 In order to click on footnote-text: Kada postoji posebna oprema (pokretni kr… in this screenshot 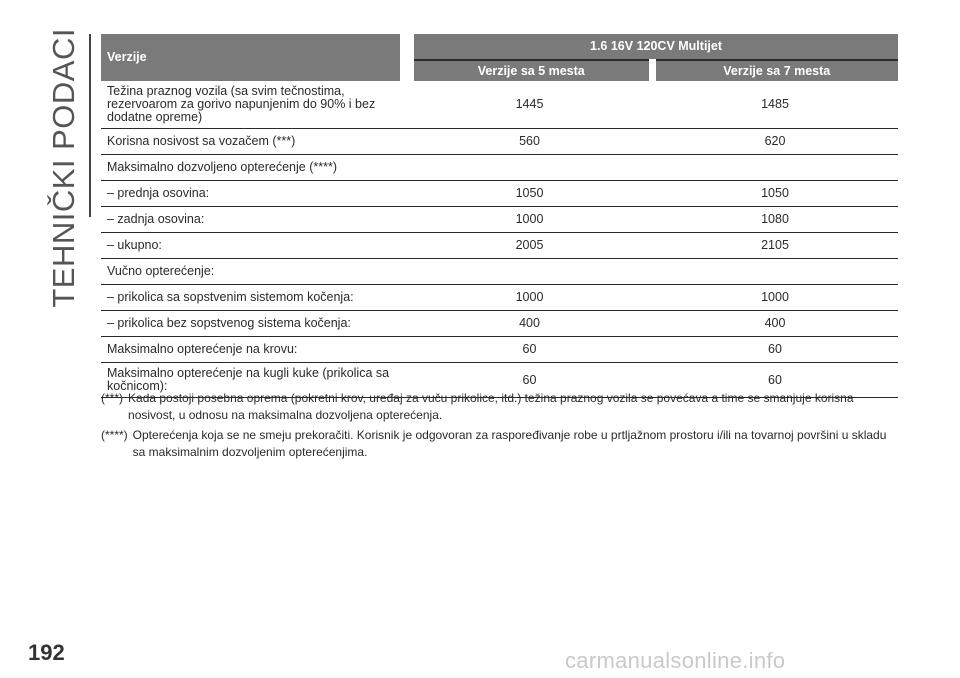, I will do `click(491, 406)`.